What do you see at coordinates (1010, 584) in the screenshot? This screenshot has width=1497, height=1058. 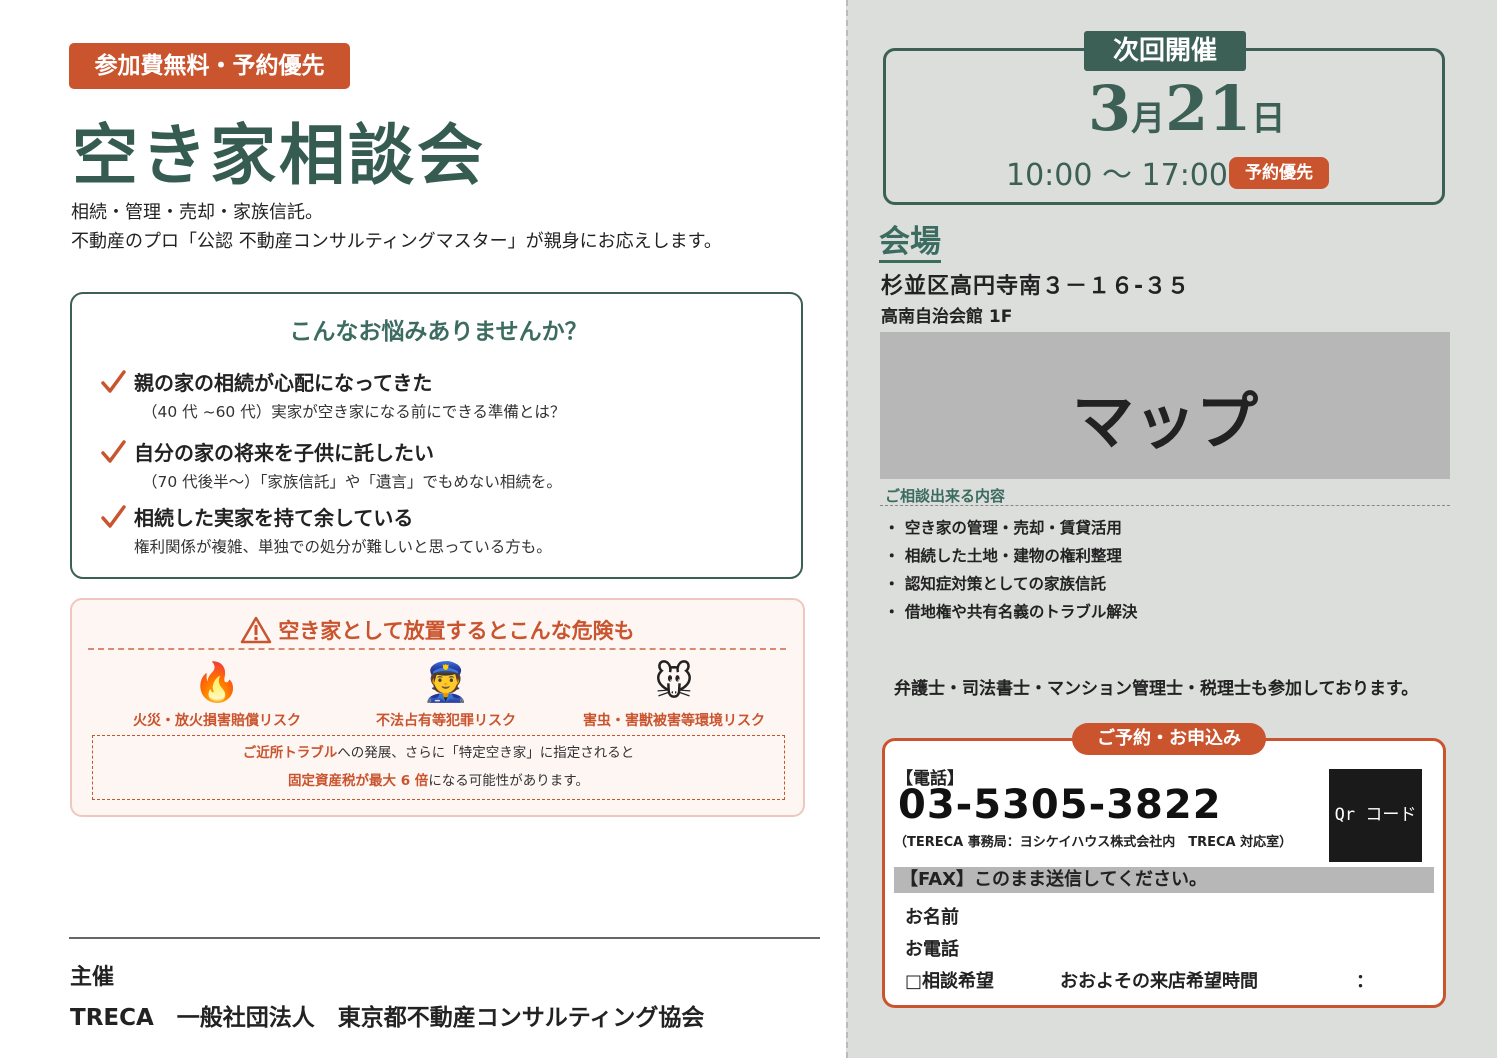 I see `list-item: 認知症対策としての家族信託` at bounding box center [1010, 584].